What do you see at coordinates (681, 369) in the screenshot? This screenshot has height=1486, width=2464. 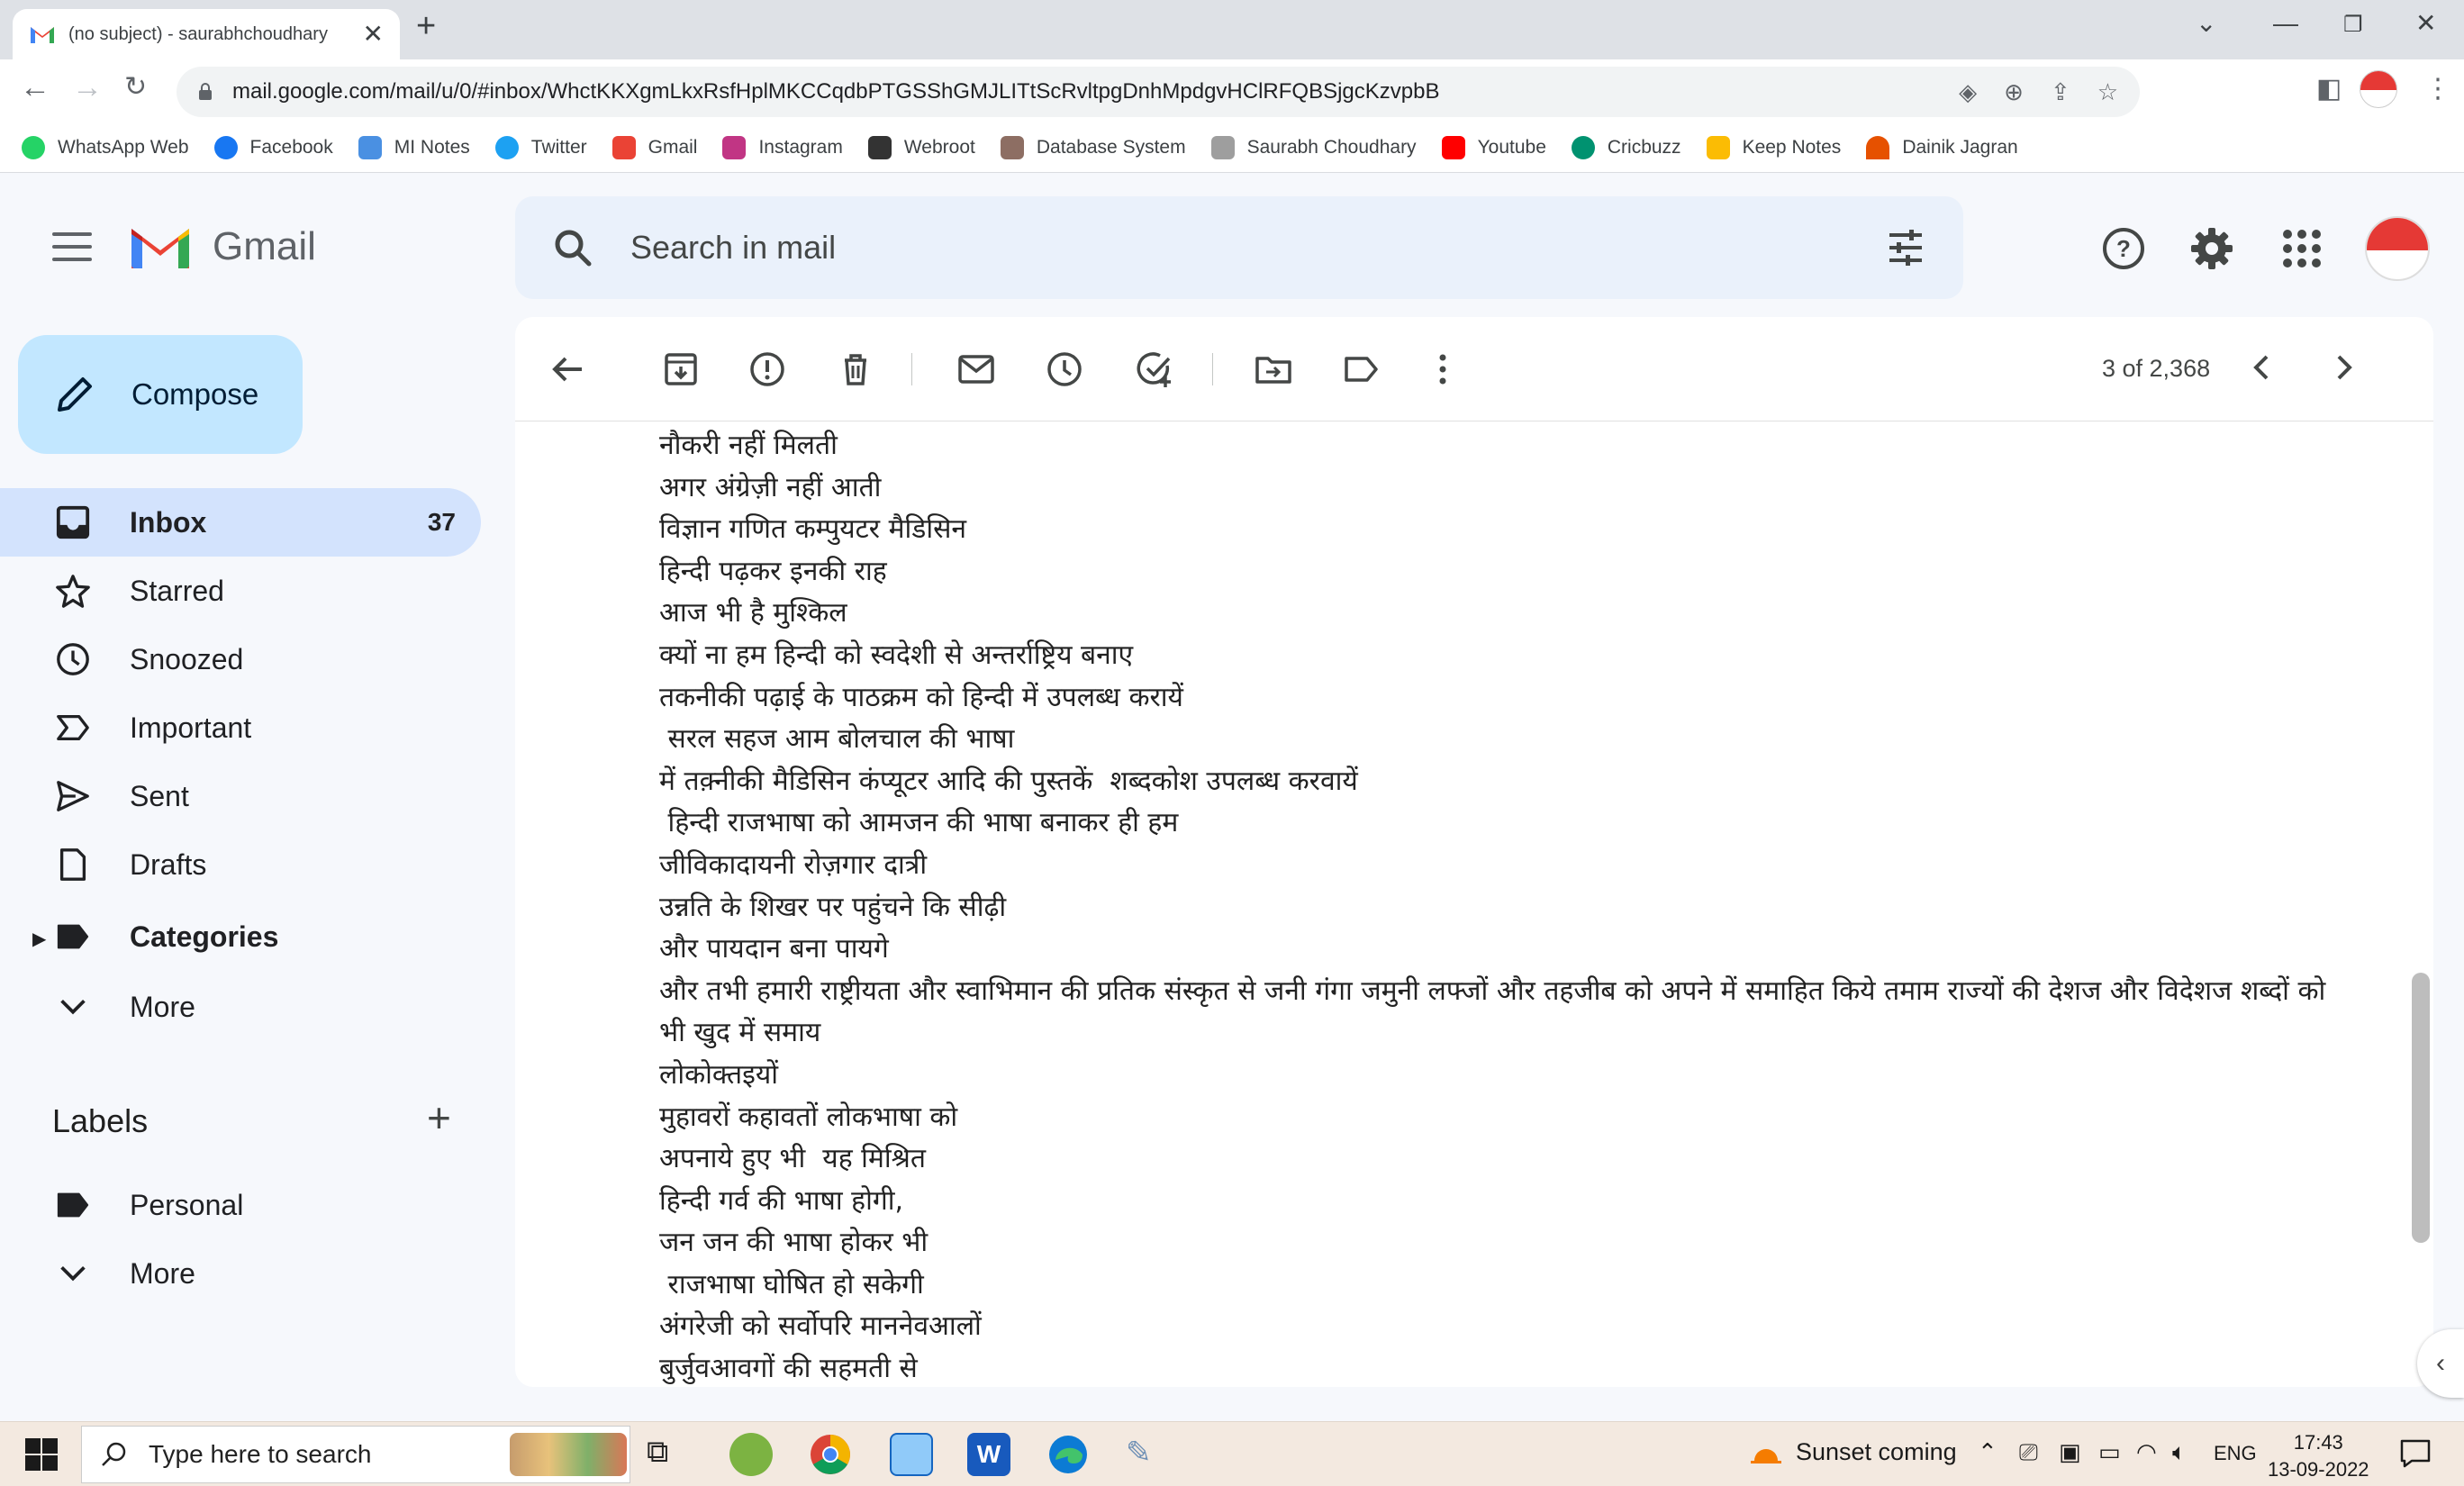 I see `archive-icon` at bounding box center [681, 369].